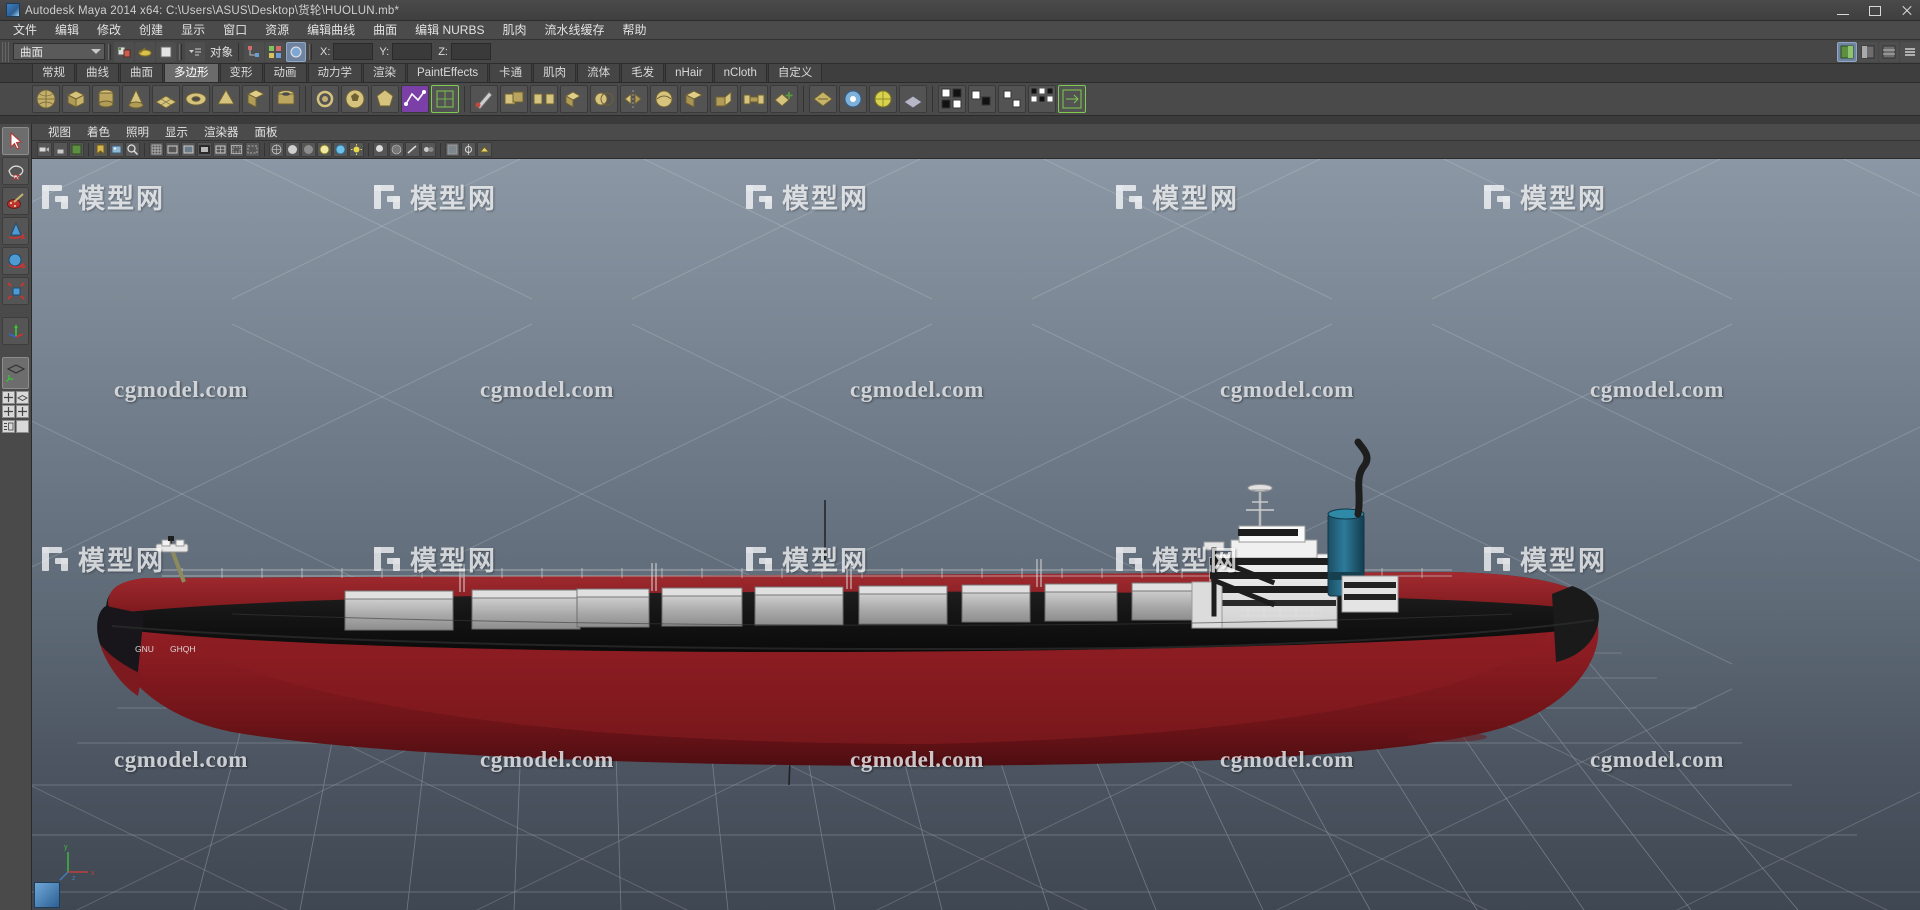 The width and height of the screenshot is (1920, 910). I want to click on harden-edge-icon, so click(1012, 99).